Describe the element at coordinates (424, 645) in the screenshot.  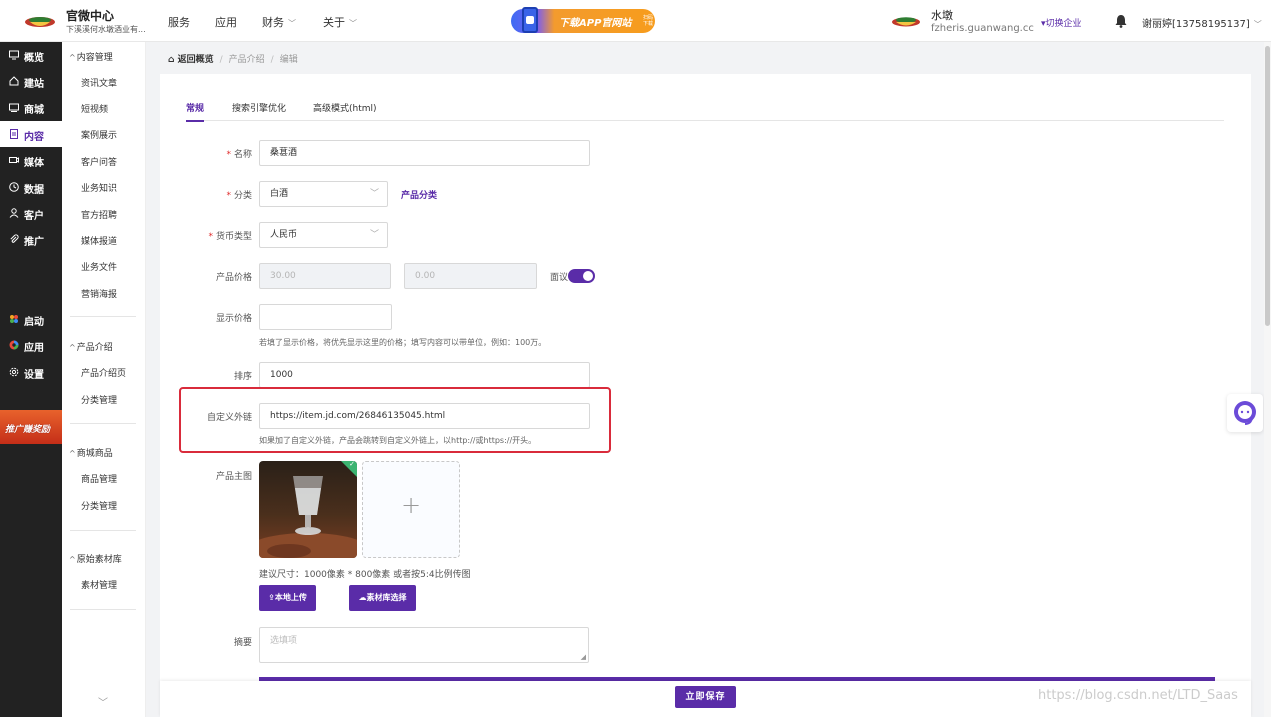
I see `summary-textarea: 选填项 ◢` at that location.